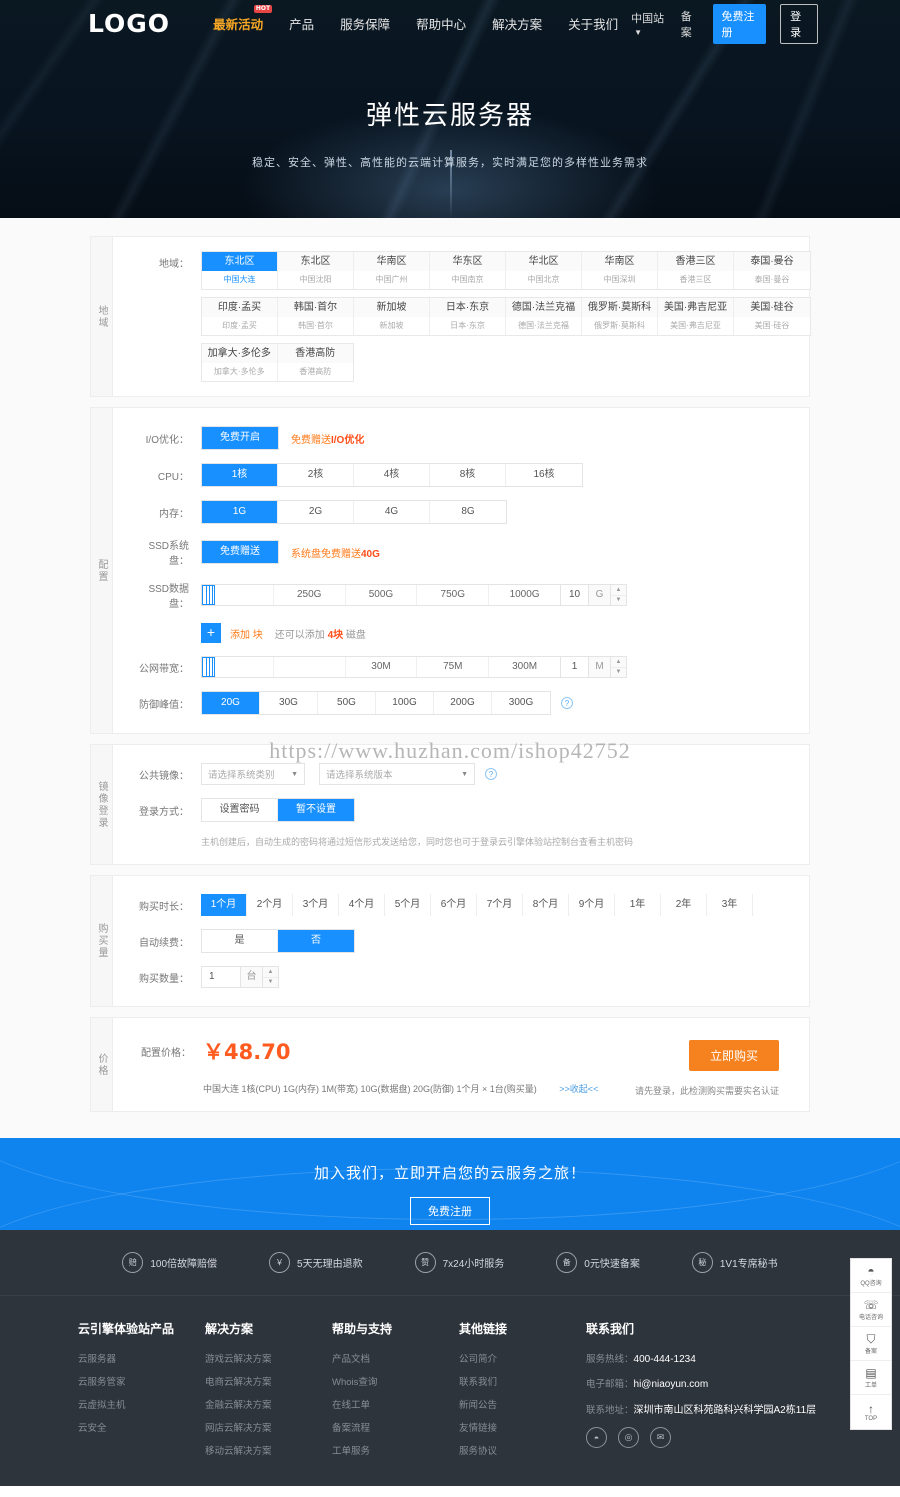  Describe the element at coordinates (696, 270) in the screenshot. I see `region-cell-0-6: 香港三区 香港三区` at that location.